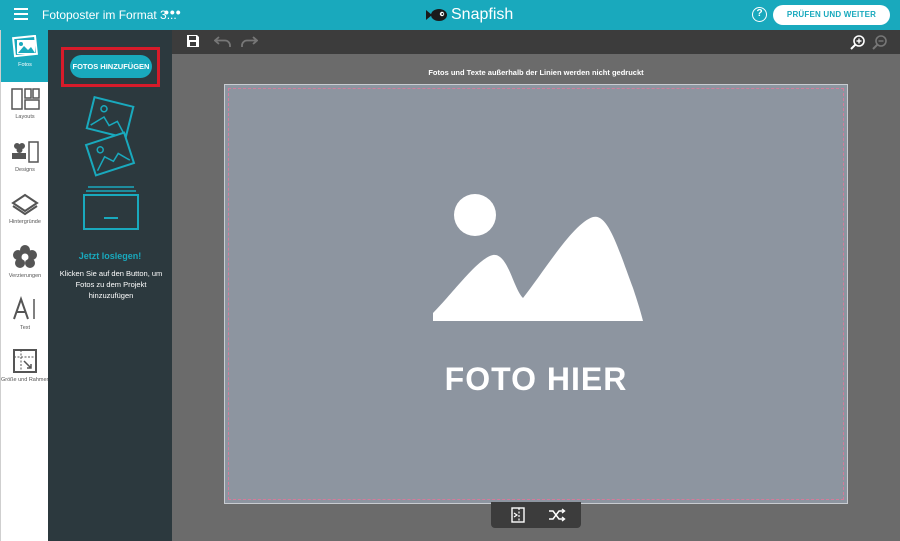  I want to click on zoom-out-icon, so click(880, 42).